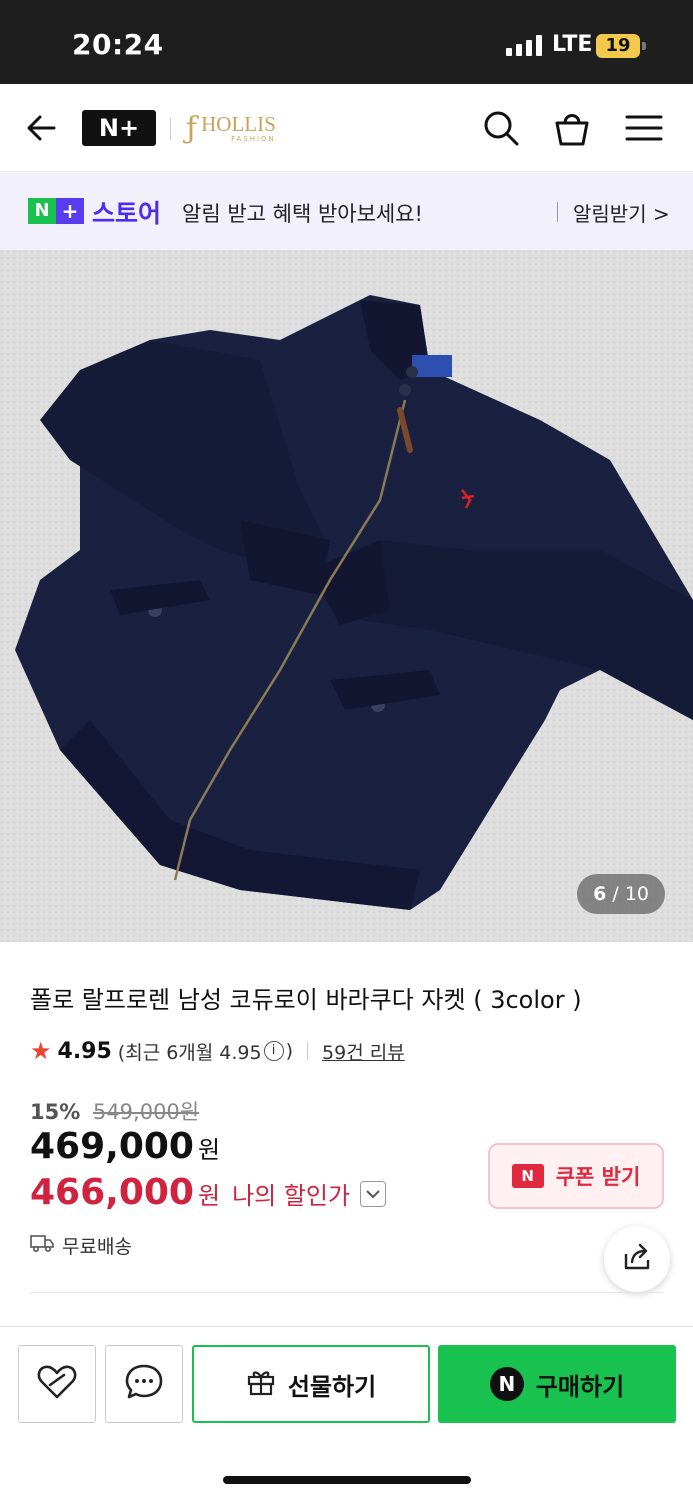  Describe the element at coordinates (618, 46) in the screenshot. I see `battery-icon: 19` at that location.